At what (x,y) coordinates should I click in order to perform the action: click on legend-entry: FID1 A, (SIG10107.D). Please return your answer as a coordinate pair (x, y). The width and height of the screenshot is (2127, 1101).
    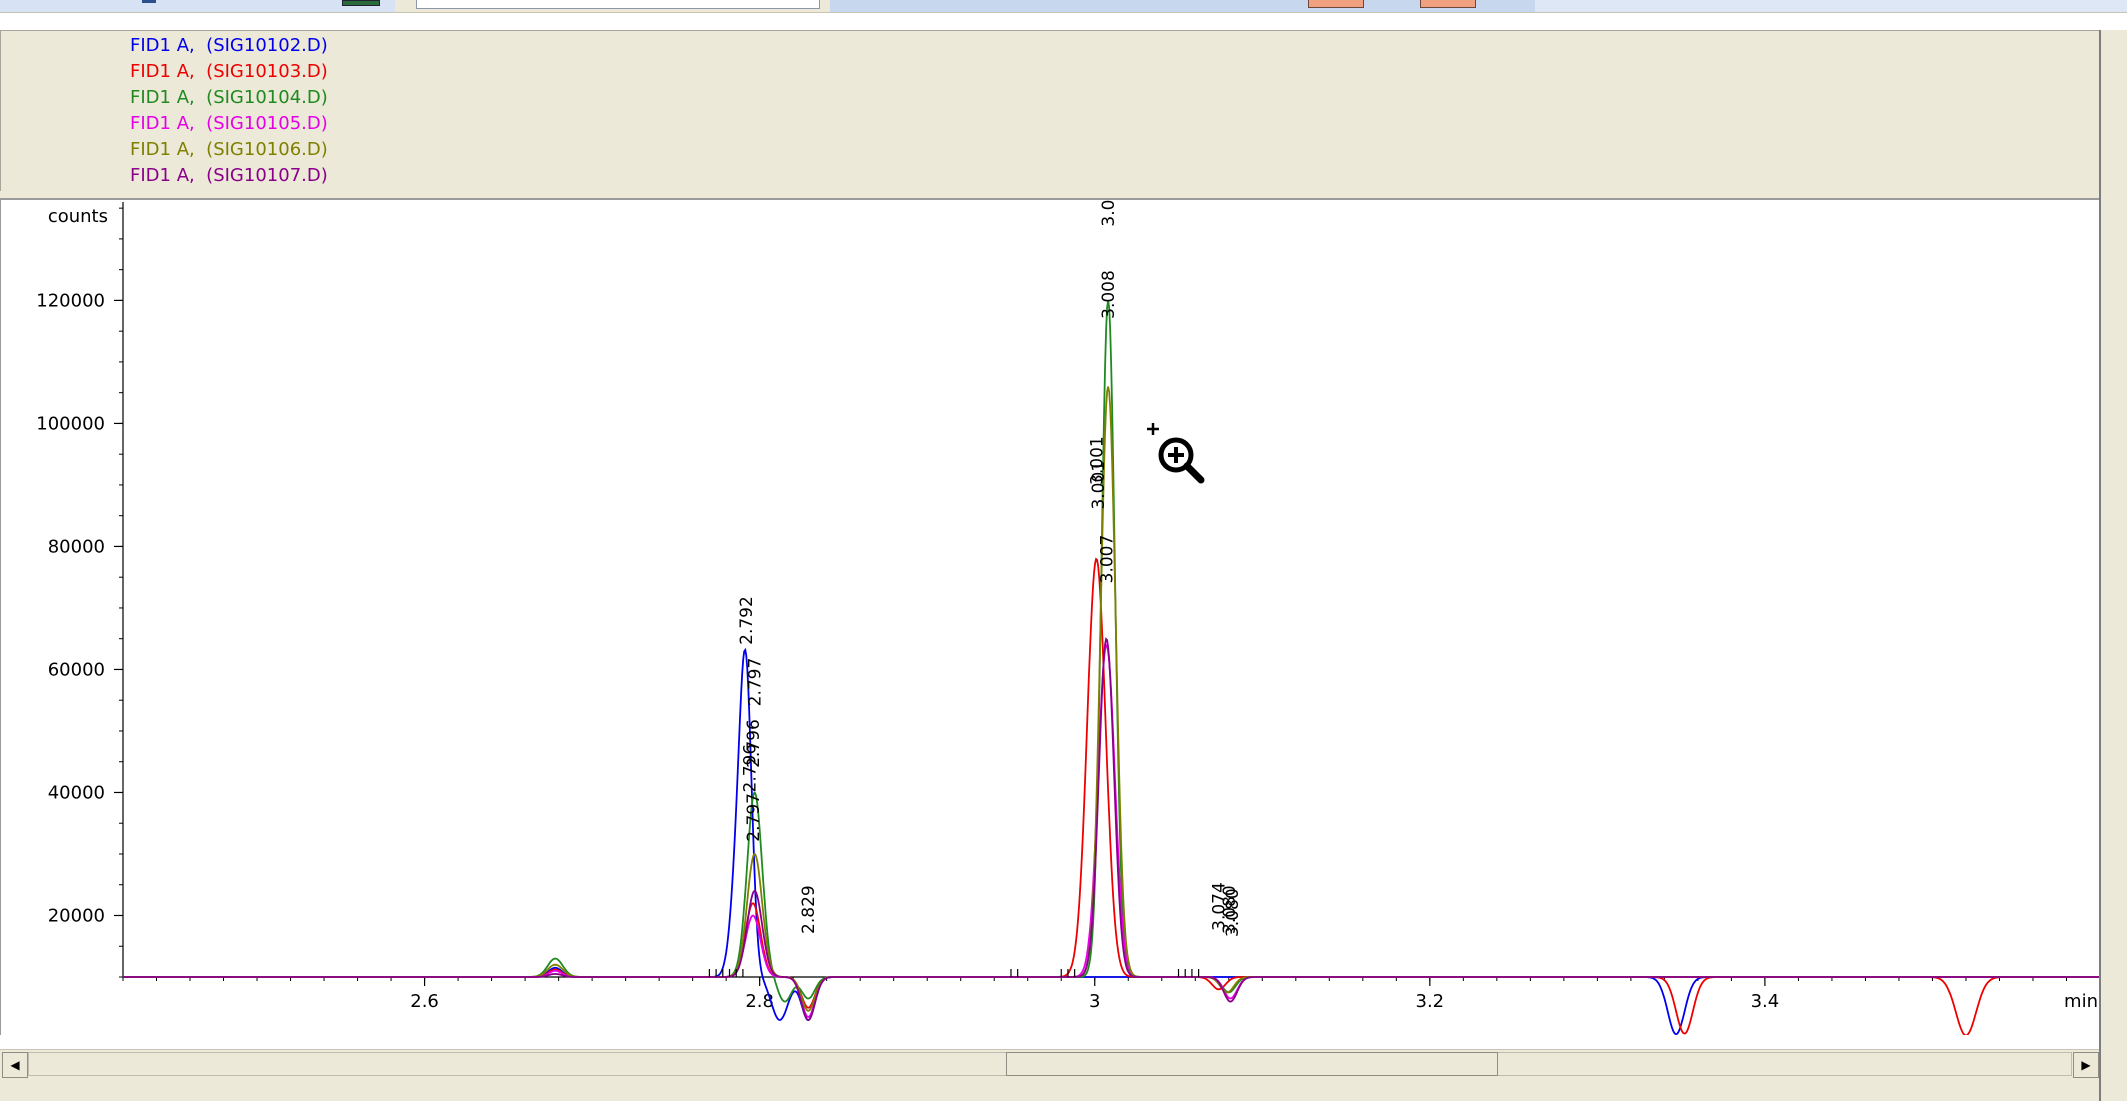
    Looking at the image, I should click on (229, 175).